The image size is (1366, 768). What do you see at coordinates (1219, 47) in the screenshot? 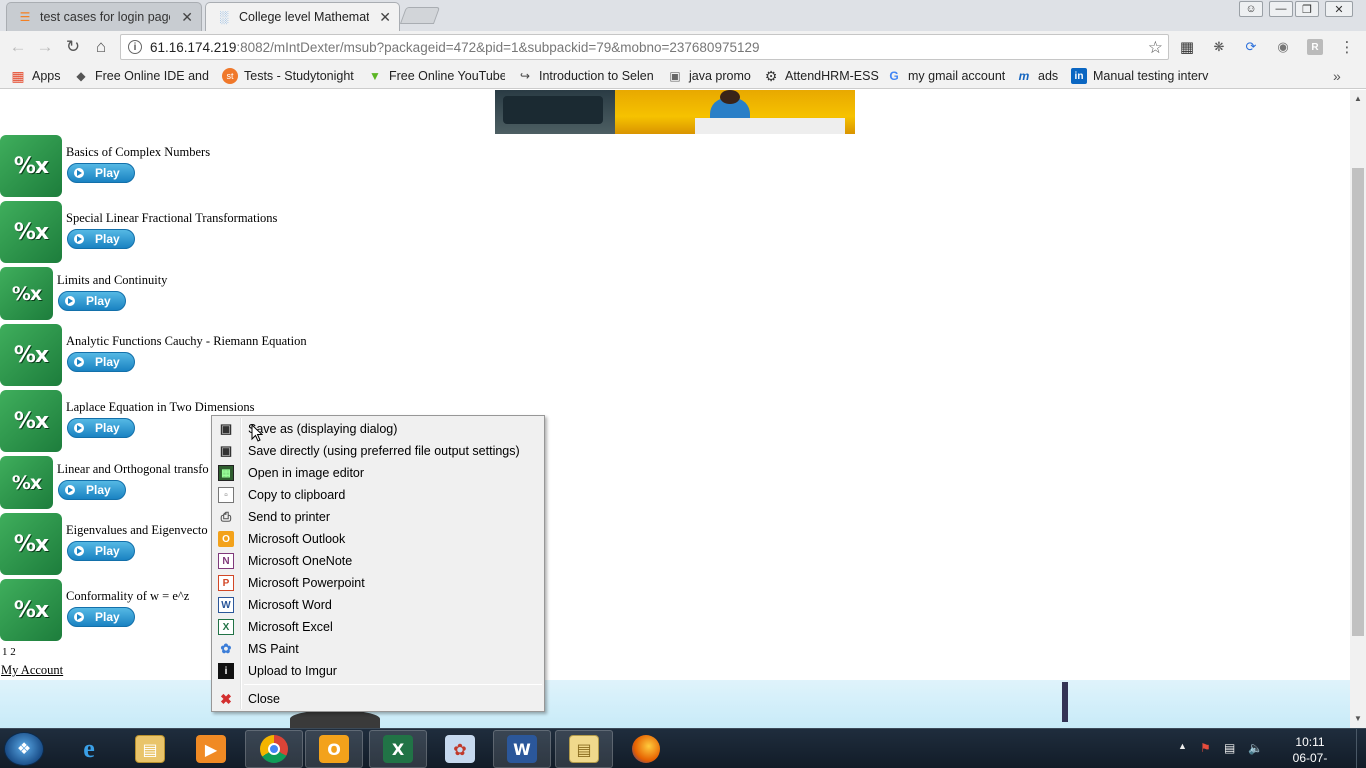
I see `bug-extension-icon: ❋` at bounding box center [1219, 47].